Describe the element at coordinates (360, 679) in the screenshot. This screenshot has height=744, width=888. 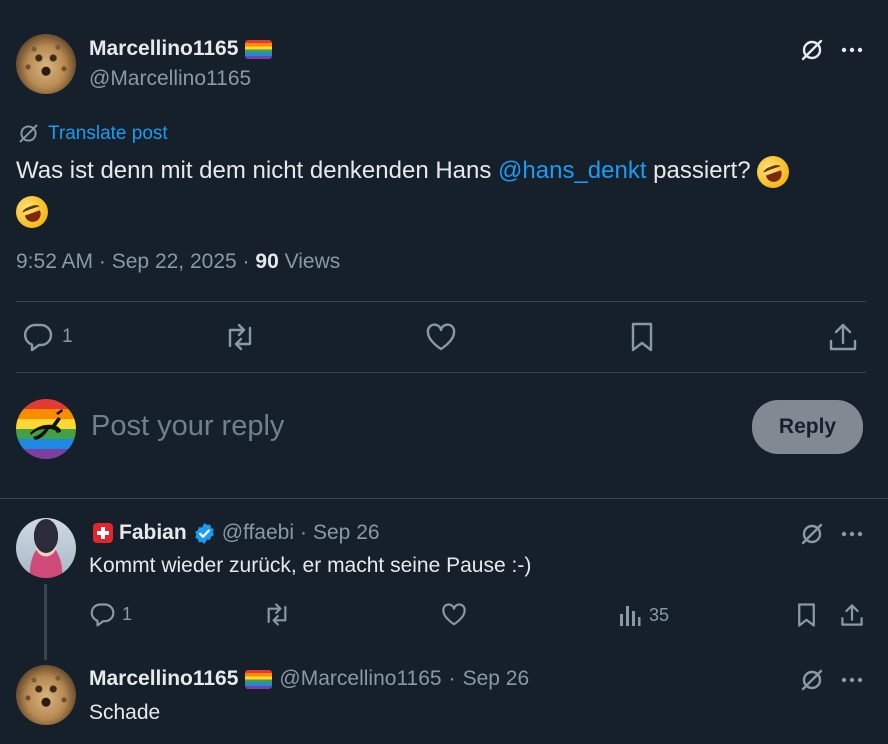
I see `reply-author-handle: @Marcellino1165` at that location.